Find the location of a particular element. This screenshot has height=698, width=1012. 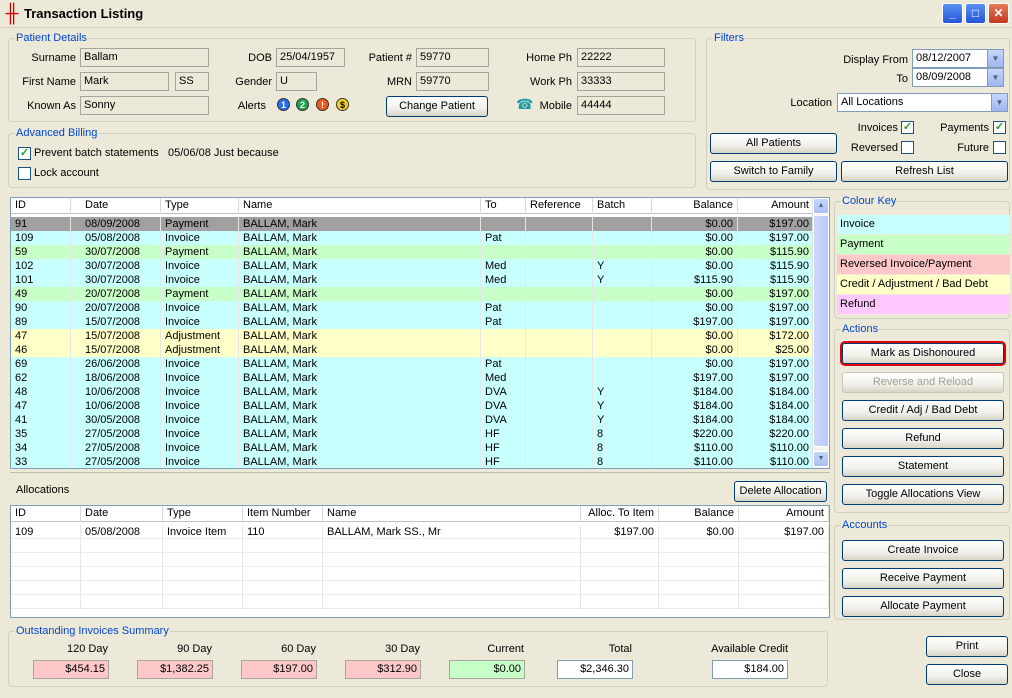

print-button: Print is located at coordinates (967, 646).